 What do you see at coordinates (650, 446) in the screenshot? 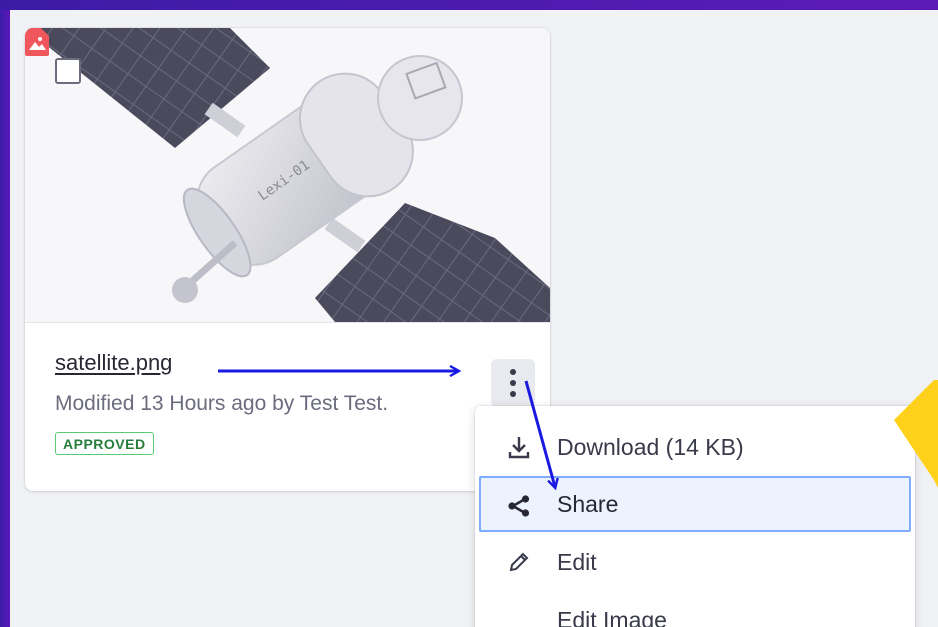
I see `menu-item-label: Download (14 KB)` at bounding box center [650, 446].